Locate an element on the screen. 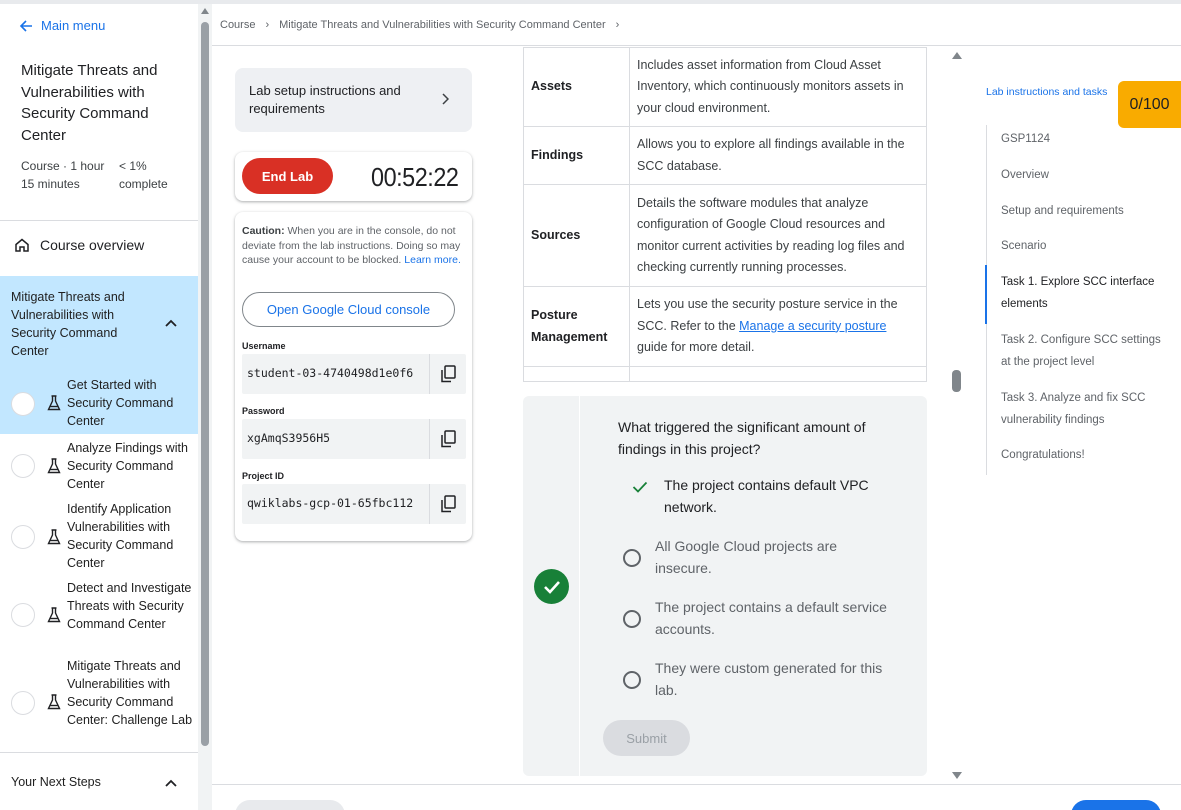 The width and height of the screenshot is (1181, 810). username-value: student-03-4740498d1e0f6 is located at coordinates (330, 373).